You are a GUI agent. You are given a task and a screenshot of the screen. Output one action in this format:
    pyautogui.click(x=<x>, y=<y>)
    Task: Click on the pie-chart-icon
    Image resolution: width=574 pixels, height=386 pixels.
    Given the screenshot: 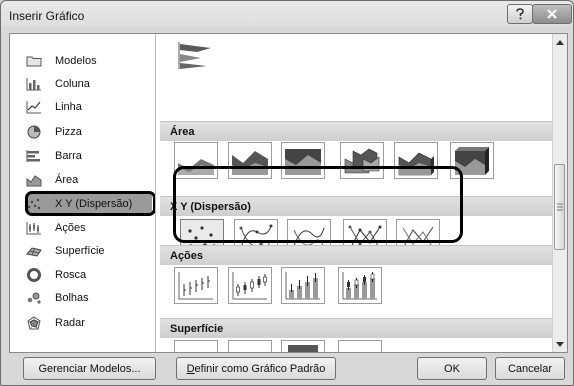 What is the action you would take?
    pyautogui.click(x=34, y=132)
    